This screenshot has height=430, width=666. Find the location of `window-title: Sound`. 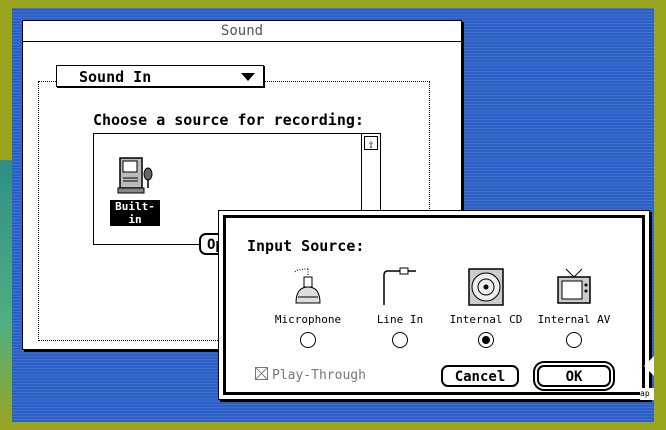

window-title: Sound is located at coordinates (242, 31).